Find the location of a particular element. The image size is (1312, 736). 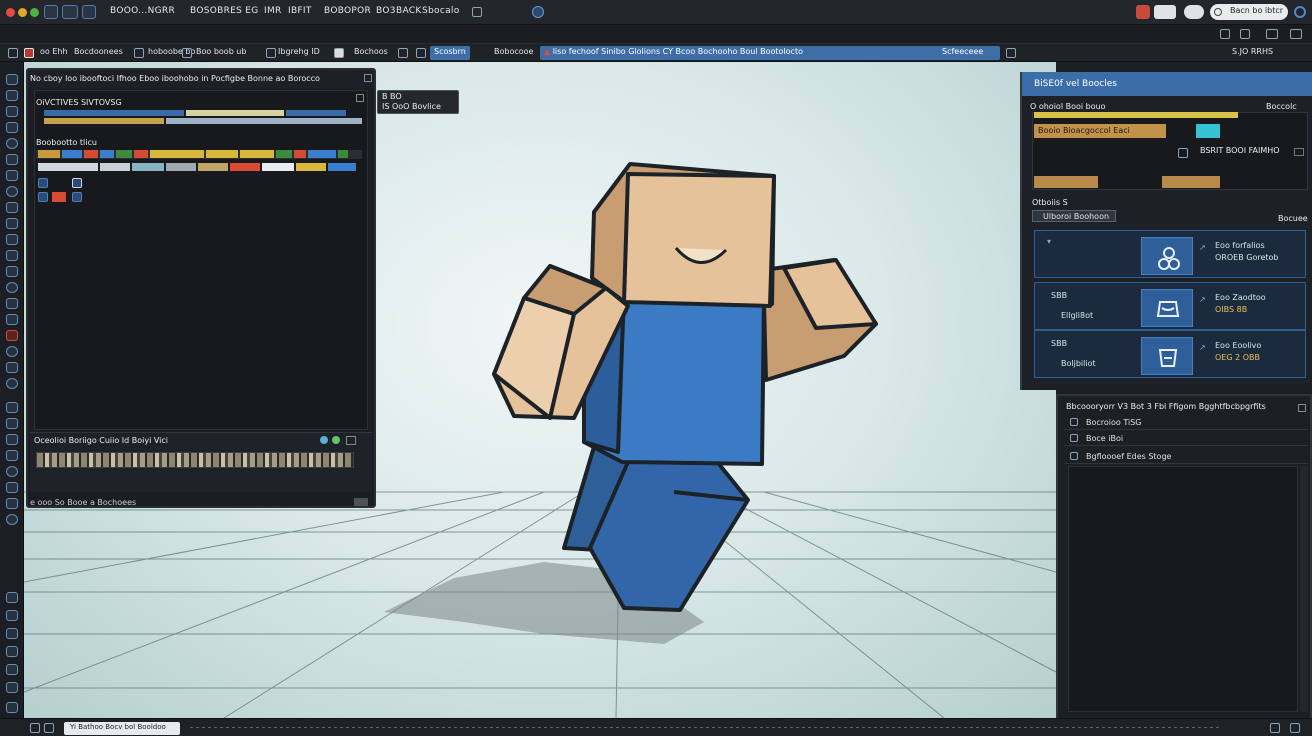

strip-tool-9-icon is located at coordinates (12, 207).